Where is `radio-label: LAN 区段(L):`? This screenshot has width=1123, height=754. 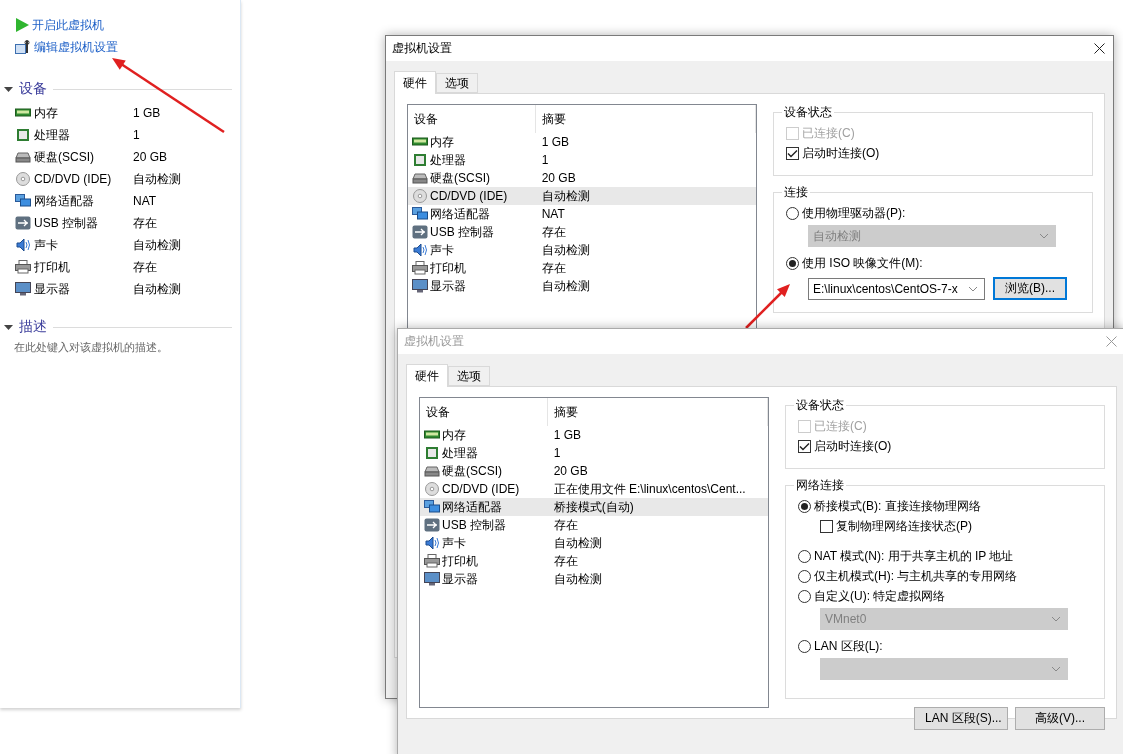
radio-label: LAN 区段(L): is located at coordinates (848, 646).